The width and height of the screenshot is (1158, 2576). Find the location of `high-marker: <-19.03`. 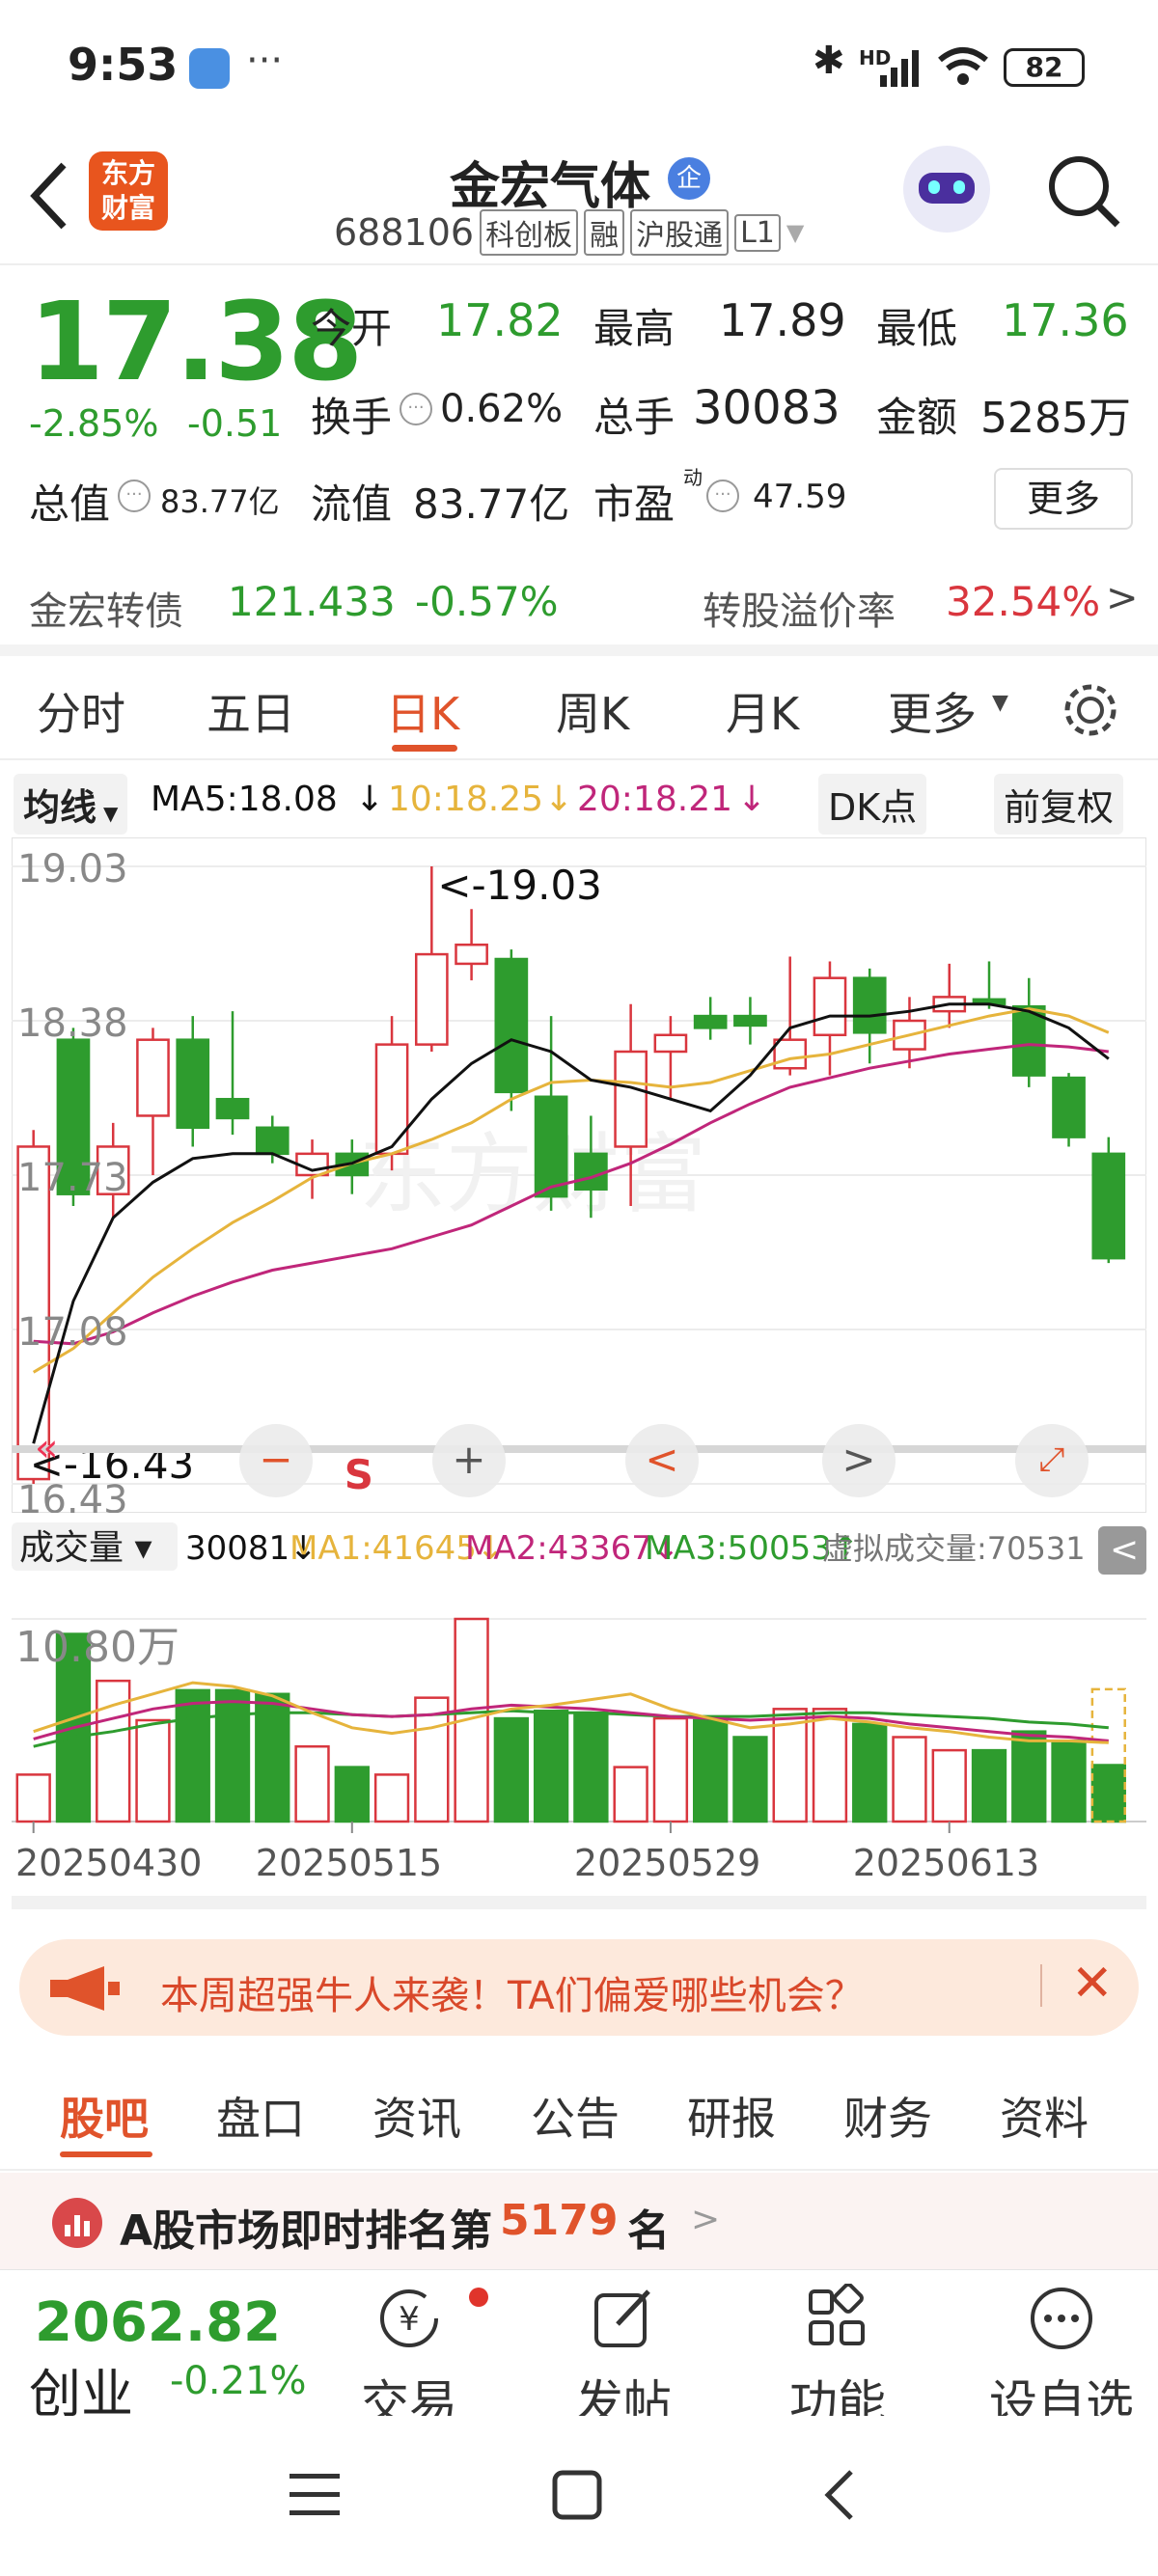

high-marker: <-19.03 is located at coordinates (519, 886).